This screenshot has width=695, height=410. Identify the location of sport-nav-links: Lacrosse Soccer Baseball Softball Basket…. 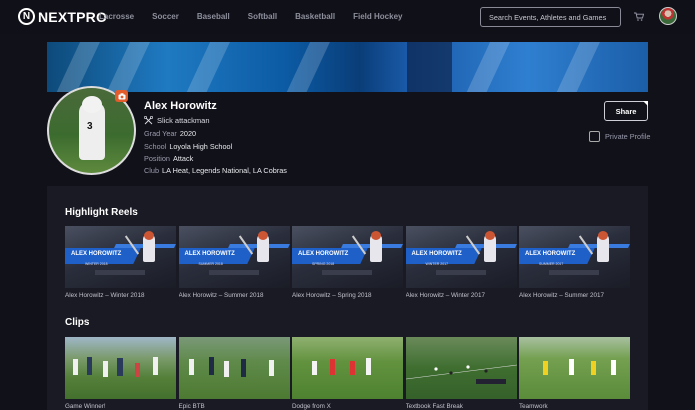
(259, 16).